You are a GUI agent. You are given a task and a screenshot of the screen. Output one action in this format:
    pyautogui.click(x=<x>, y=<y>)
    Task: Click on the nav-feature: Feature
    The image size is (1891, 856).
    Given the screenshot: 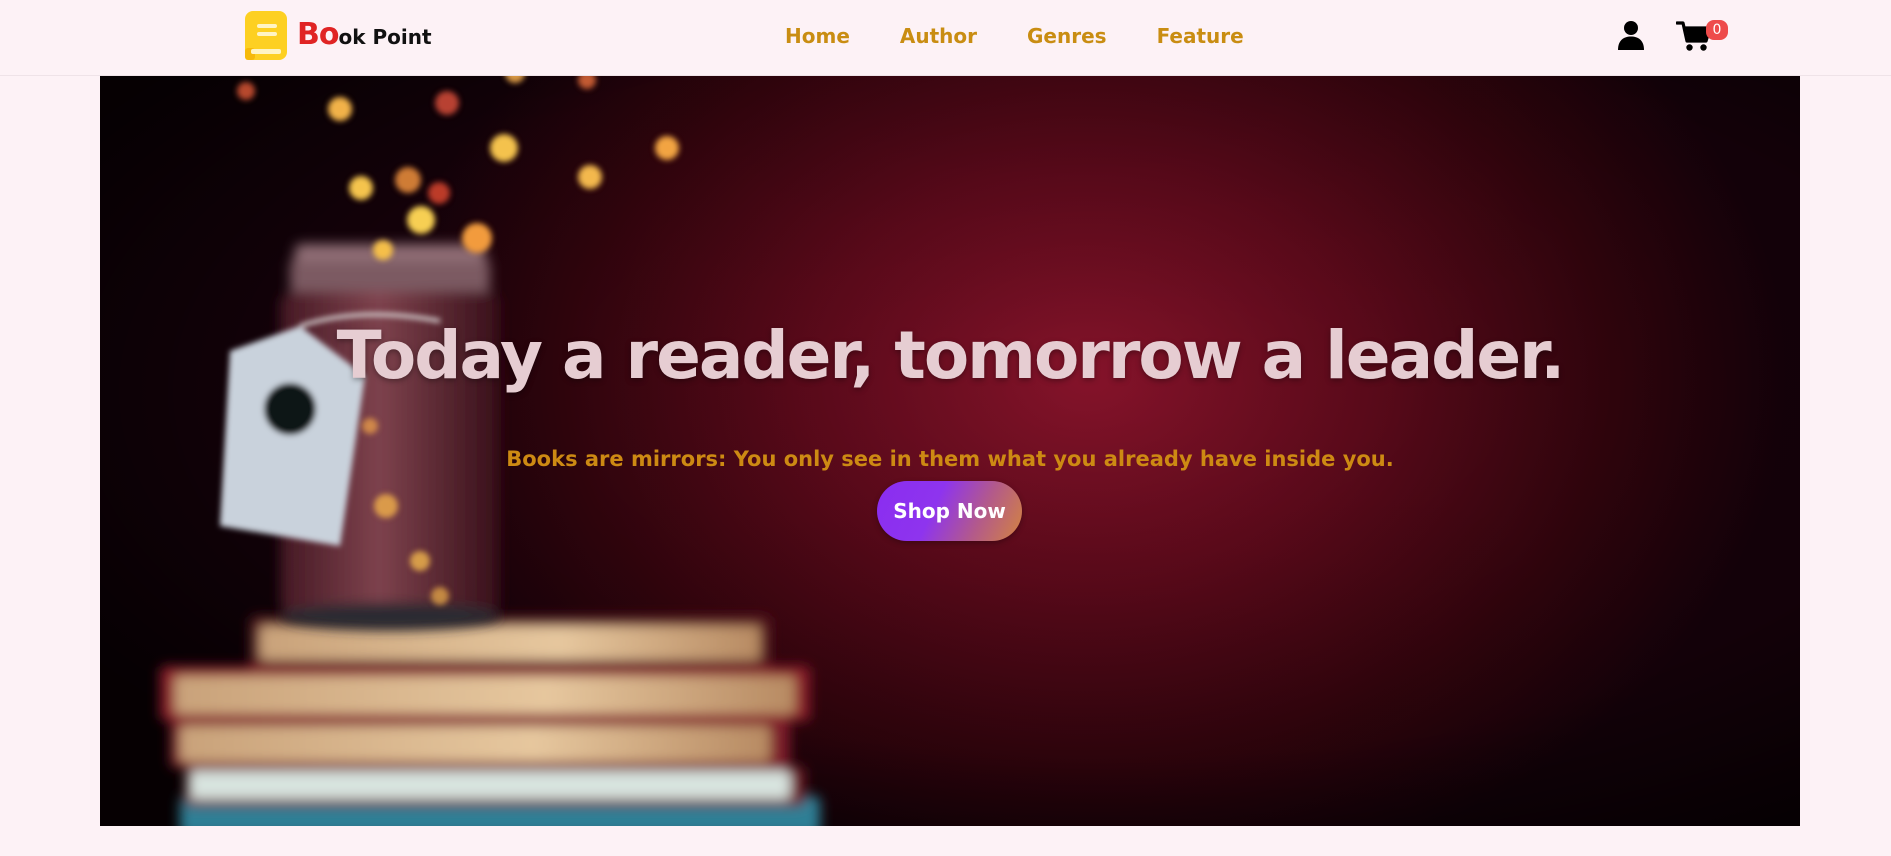 What is the action you would take?
    pyautogui.click(x=1200, y=36)
    